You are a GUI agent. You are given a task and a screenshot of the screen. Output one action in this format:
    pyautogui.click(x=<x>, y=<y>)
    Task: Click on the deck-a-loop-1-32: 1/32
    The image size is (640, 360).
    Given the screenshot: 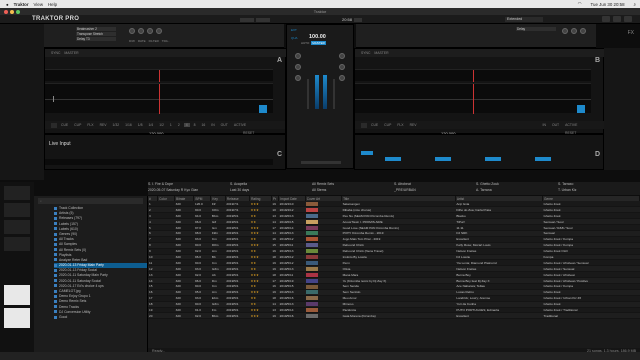 What is the action you would take?
    pyautogui.click(x=116, y=125)
    